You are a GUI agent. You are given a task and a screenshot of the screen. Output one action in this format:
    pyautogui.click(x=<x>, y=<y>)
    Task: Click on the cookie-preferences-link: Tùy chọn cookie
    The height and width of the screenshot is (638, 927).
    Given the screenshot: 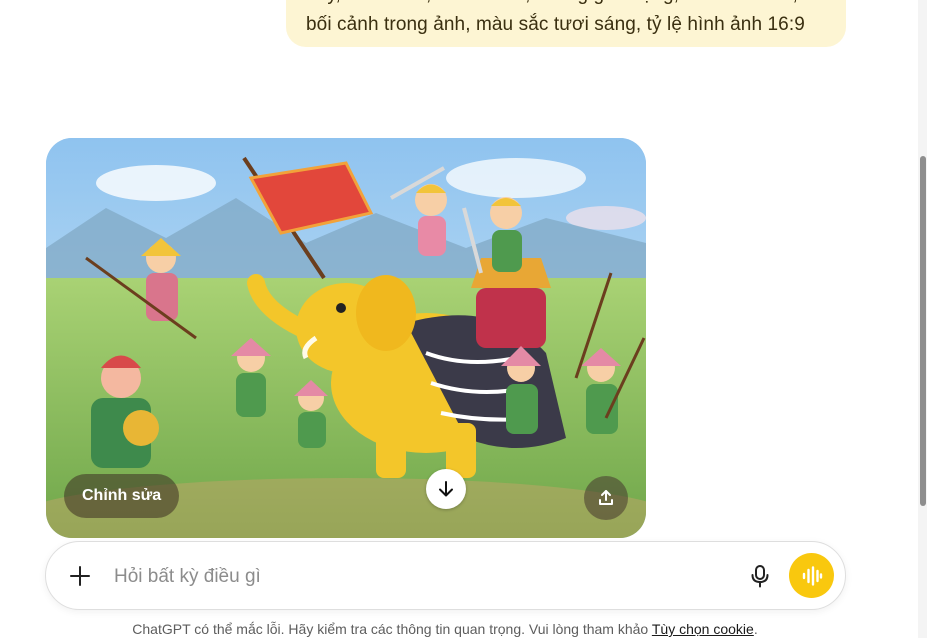 What is the action you would take?
    pyautogui.click(x=703, y=629)
    